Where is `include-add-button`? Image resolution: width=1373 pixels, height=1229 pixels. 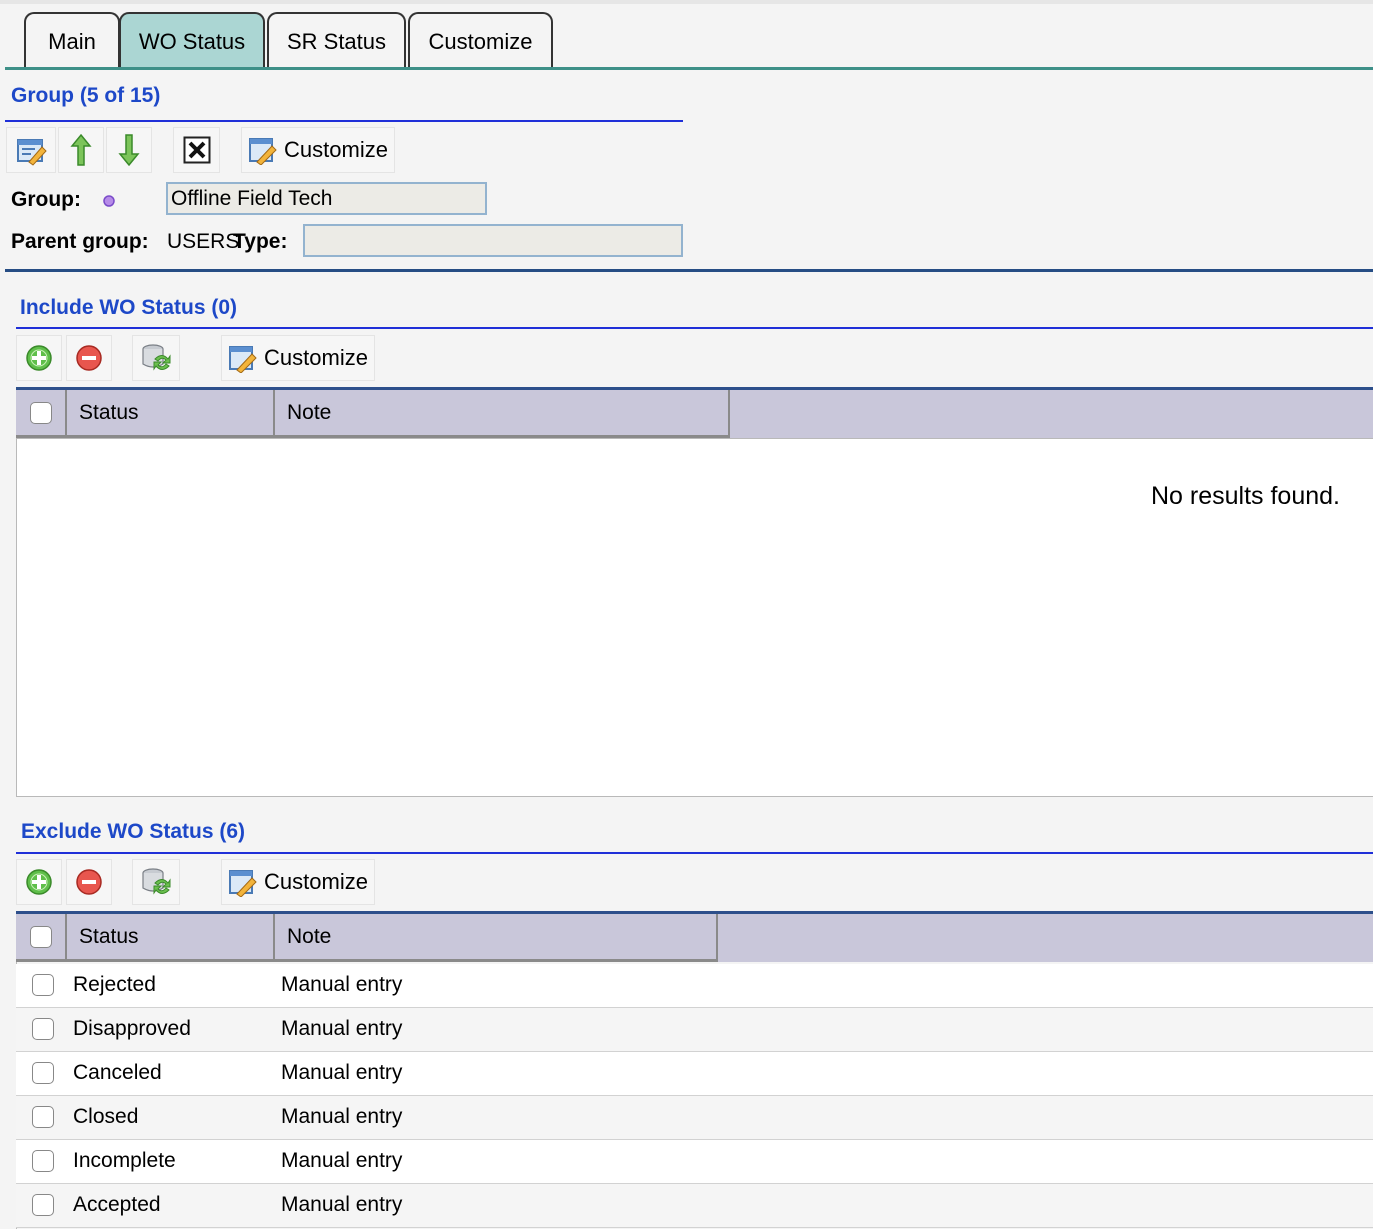 include-add-button is located at coordinates (39, 358).